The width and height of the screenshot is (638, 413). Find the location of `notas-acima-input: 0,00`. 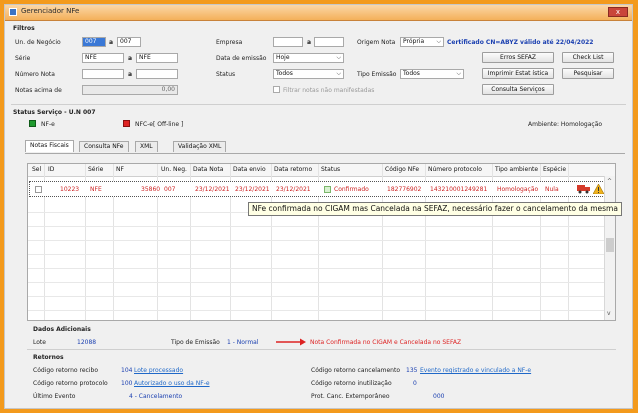

notas-acima-input: 0,00 is located at coordinates (130, 90).